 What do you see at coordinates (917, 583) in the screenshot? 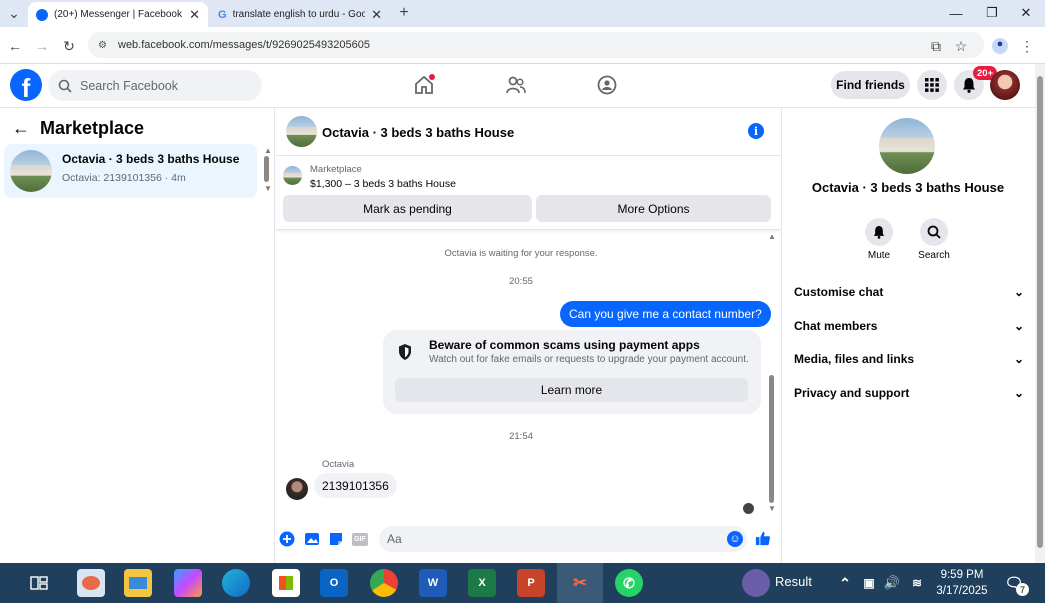
I see `wifi-icon: ≋` at bounding box center [917, 583].